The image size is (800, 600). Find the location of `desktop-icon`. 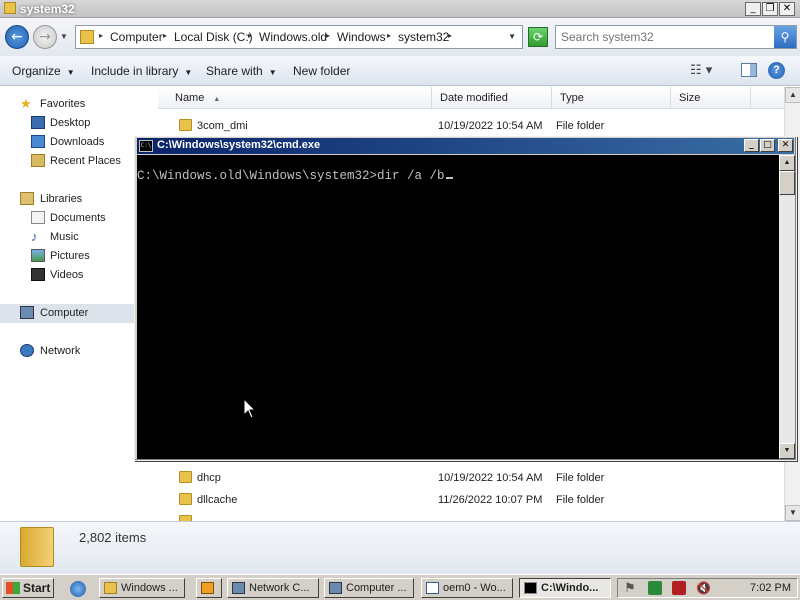

desktop-icon is located at coordinates (38, 122).